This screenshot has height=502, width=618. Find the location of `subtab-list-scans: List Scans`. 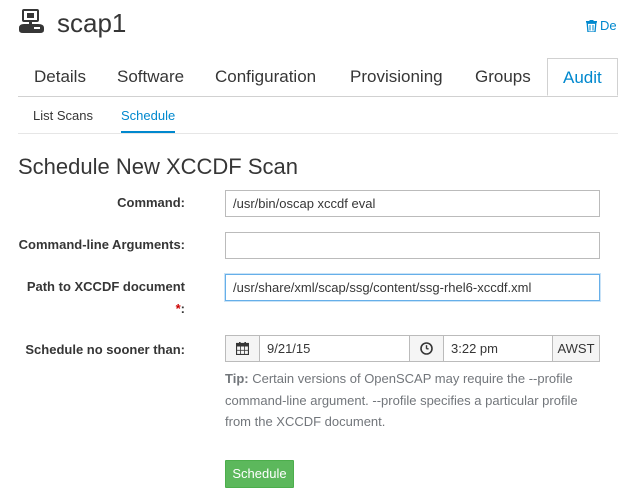

subtab-list-scans: List Scans is located at coordinates (63, 116).